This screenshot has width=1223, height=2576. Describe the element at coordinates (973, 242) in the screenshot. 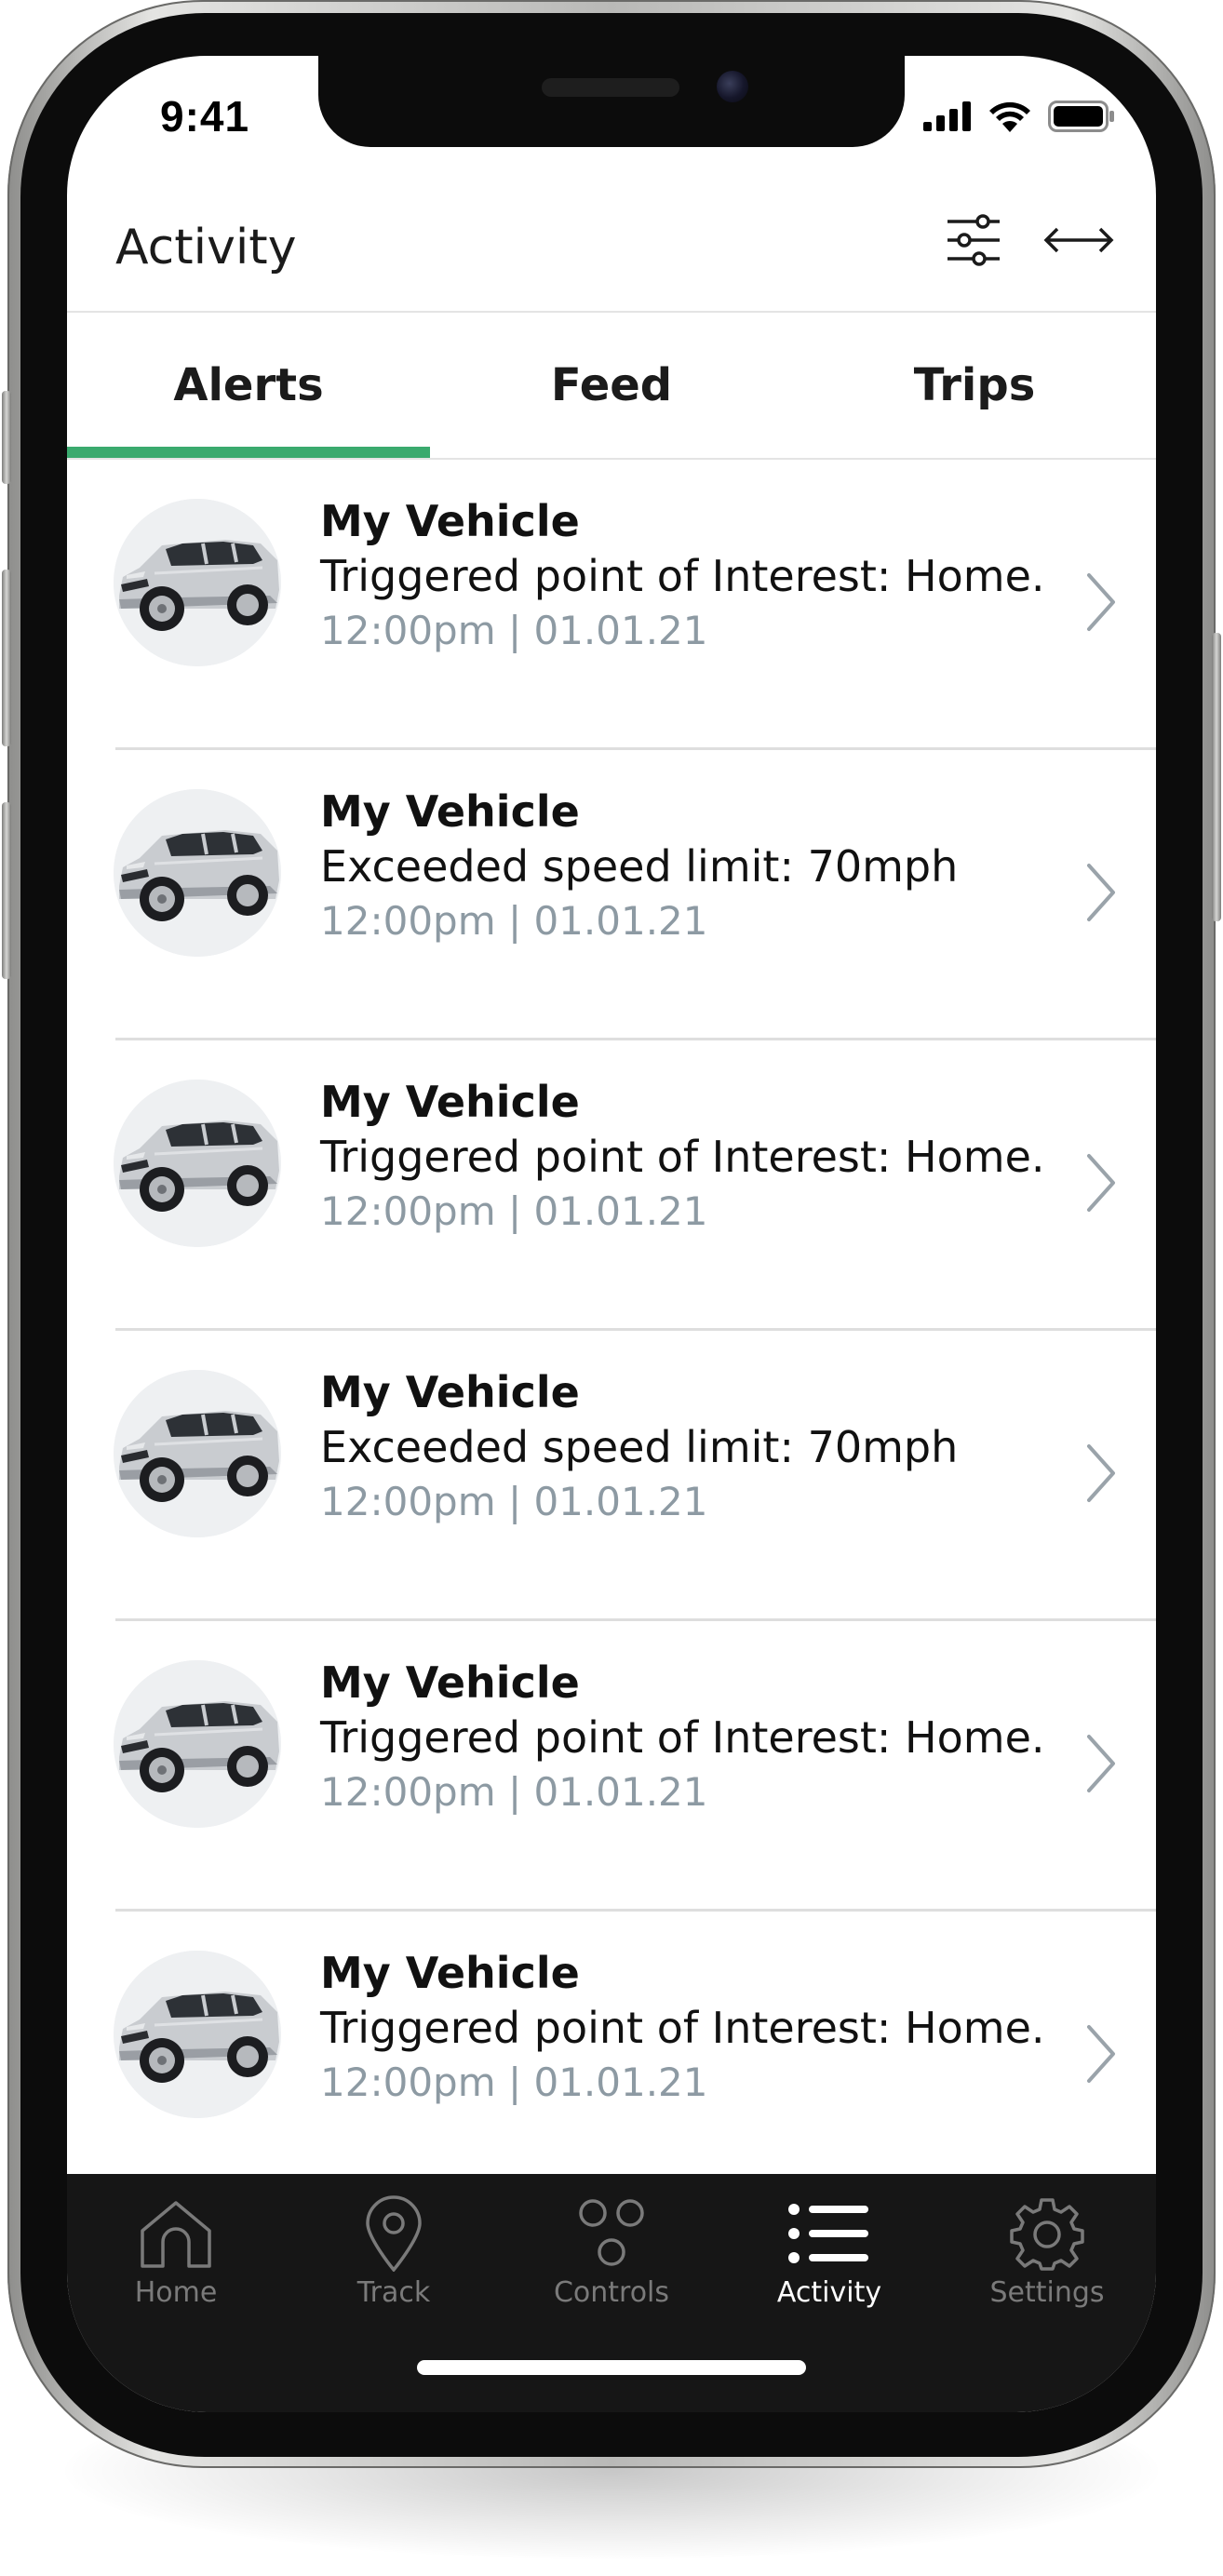

I see `filter-sliders-icon` at that location.